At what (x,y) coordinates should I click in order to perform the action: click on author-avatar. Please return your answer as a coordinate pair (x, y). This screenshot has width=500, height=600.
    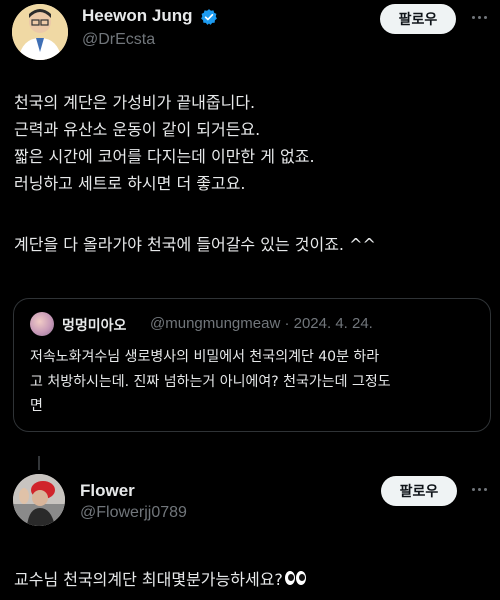
    Looking at the image, I should click on (40, 32).